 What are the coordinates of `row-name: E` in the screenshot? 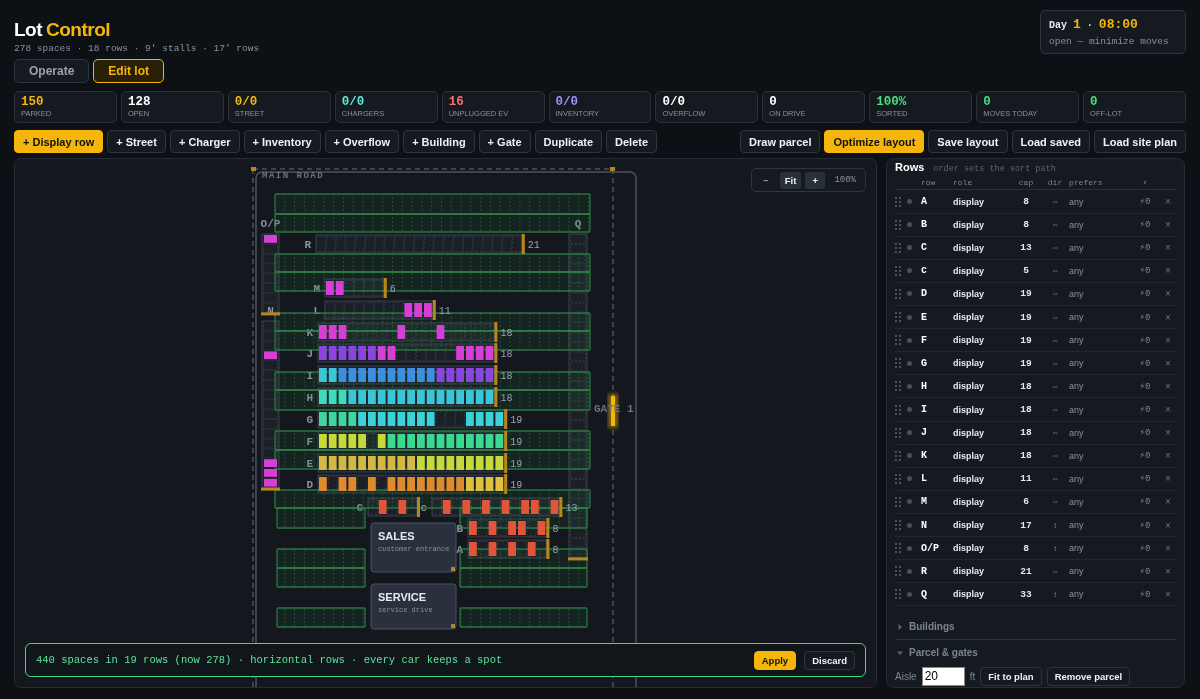 It's located at (924, 317).